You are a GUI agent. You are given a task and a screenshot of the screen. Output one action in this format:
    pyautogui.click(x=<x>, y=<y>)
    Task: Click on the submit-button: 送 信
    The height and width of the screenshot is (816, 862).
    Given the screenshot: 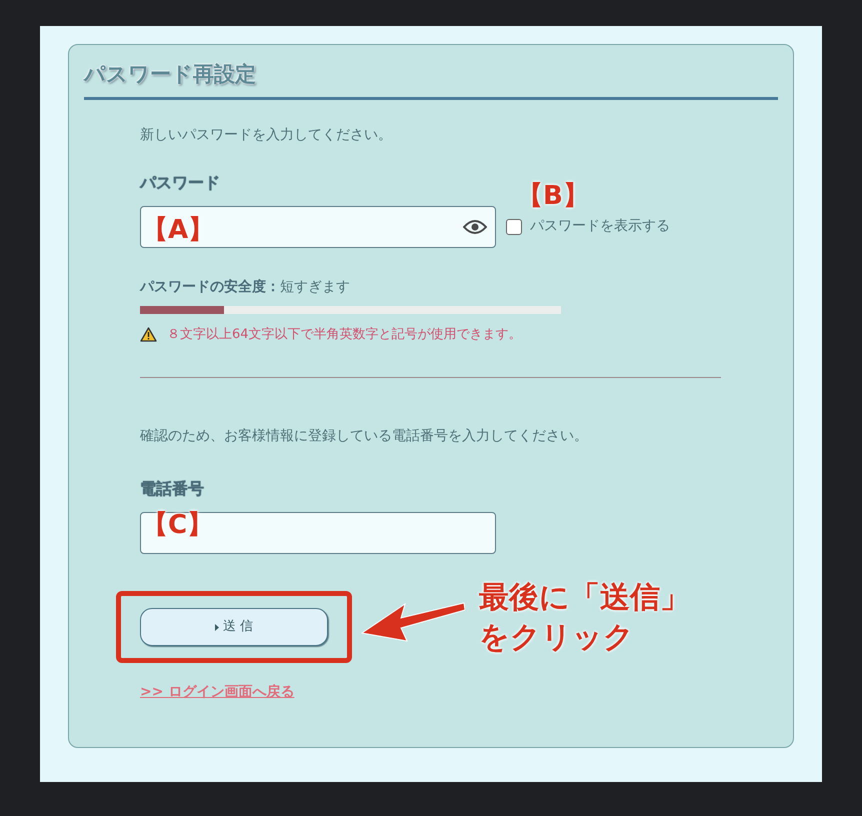 What is the action you would take?
    pyautogui.click(x=234, y=627)
    